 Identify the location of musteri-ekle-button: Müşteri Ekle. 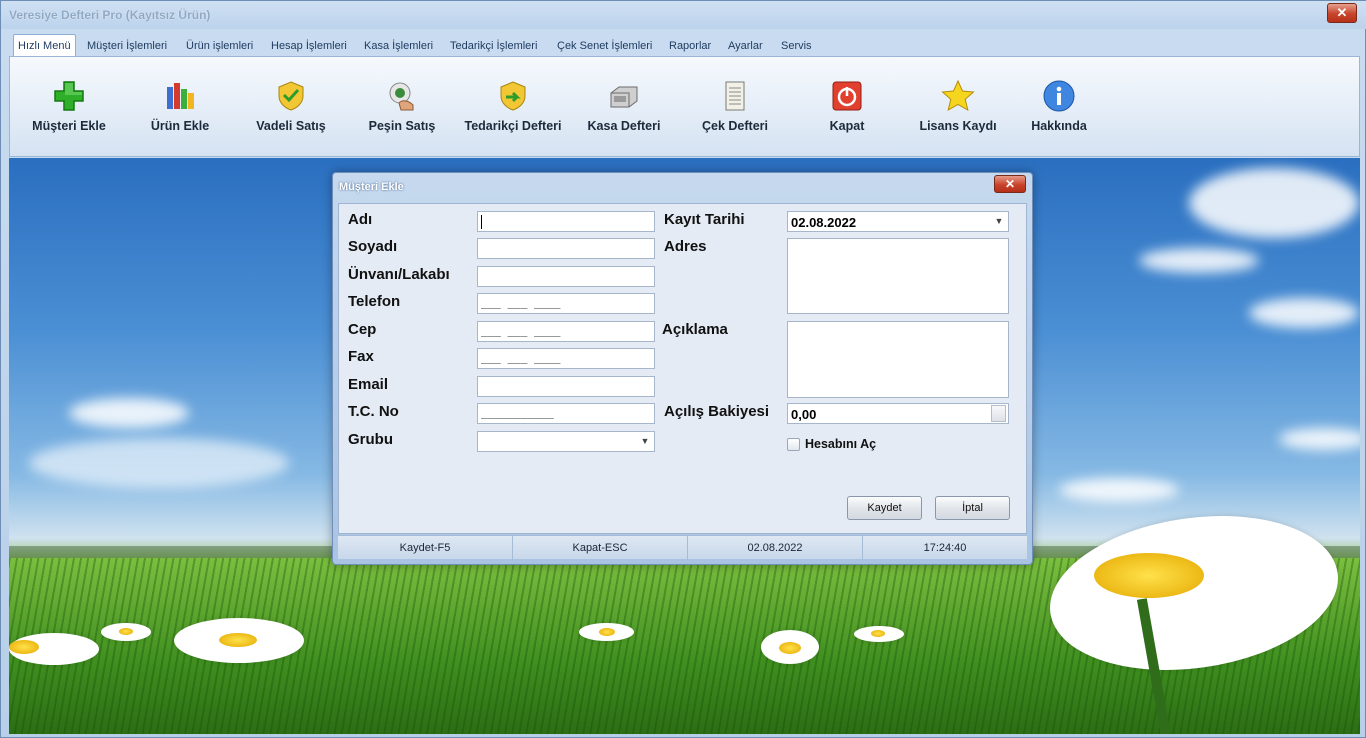
(69, 111).